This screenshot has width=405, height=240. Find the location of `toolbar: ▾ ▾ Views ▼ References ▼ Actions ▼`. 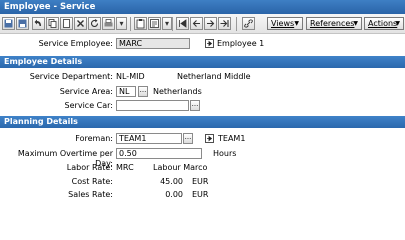

toolbar: ▾ ▾ Views ▼ References ▼ Actions ▼ is located at coordinates (202, 24).